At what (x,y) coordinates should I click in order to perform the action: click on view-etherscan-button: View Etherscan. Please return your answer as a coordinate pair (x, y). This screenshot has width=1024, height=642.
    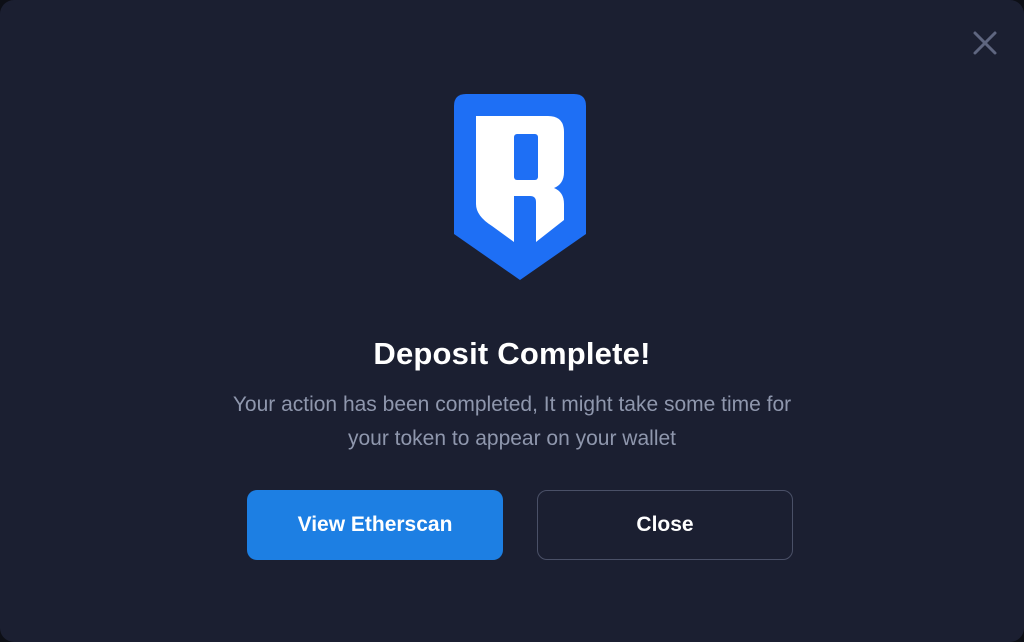
    Looking at the image, I should click on (375, 525).